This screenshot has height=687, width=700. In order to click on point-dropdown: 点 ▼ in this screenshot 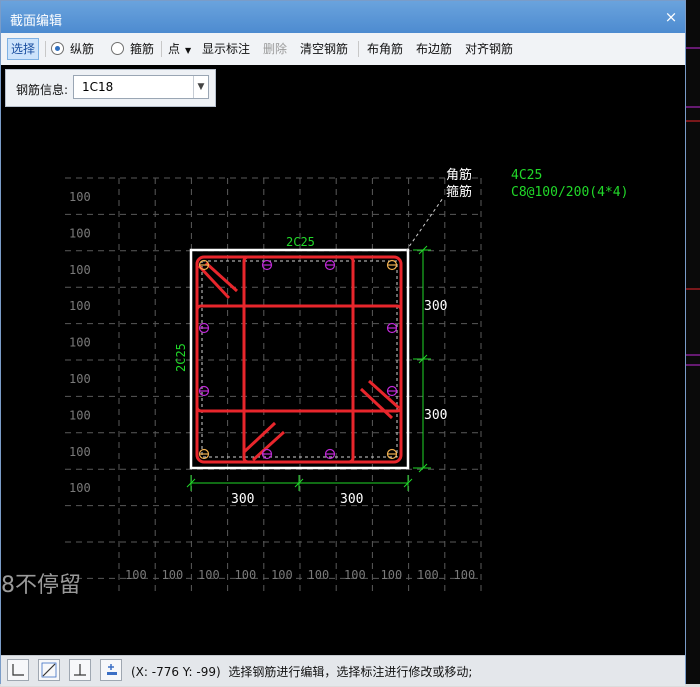, I will do `click(179, 49)`.